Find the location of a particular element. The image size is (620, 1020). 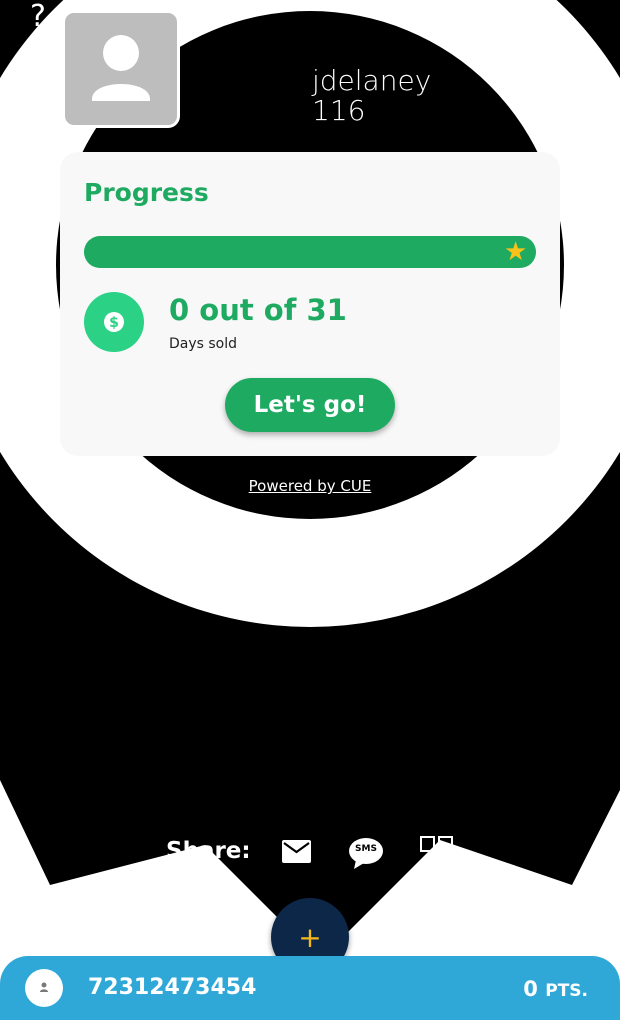

progress-title: Progress is located at coordinates (146, 192).